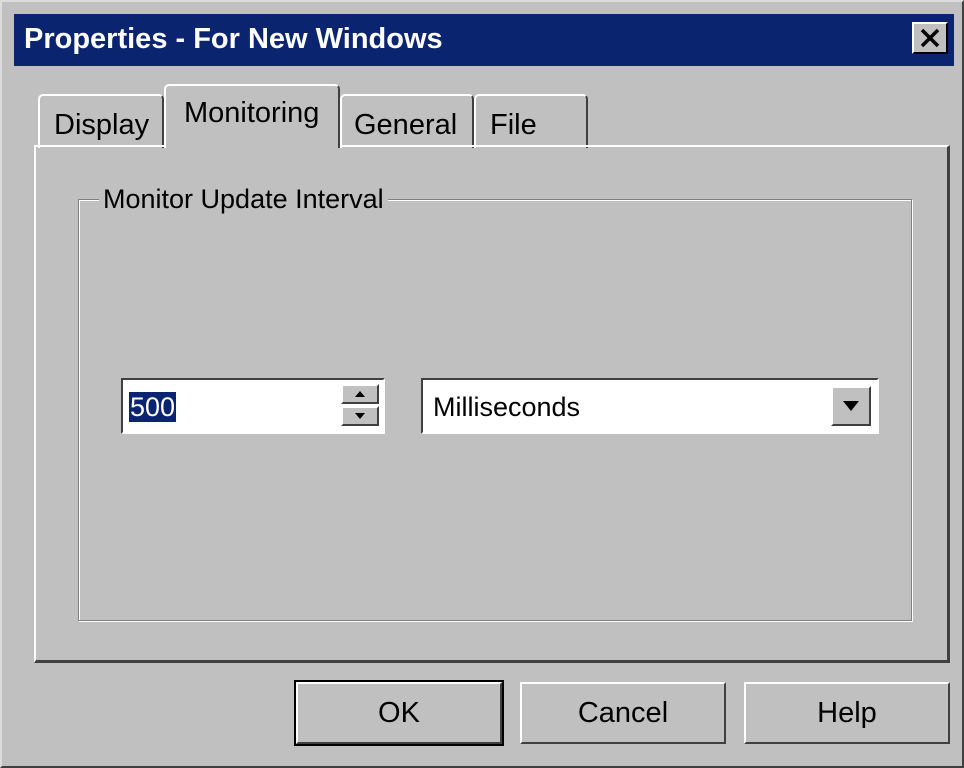 The width and height of the screenshot is (964, 768). What do you see at coordinates (253, 406) in the screenshot?
I see `interval-spinner: 500` at bounding box center [253, 406].